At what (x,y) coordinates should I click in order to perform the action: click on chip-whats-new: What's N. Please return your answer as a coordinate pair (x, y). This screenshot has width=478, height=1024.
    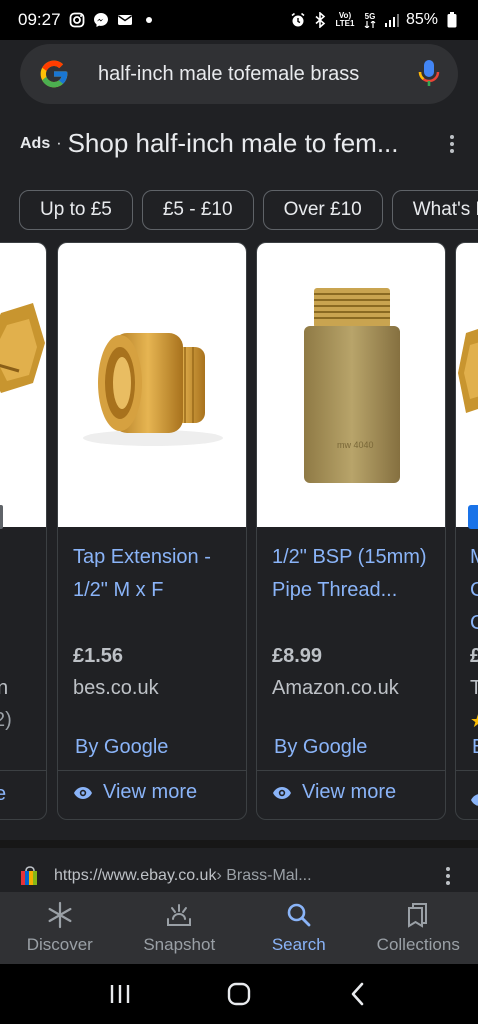
    Looking at the image, I should click on (434, 210).